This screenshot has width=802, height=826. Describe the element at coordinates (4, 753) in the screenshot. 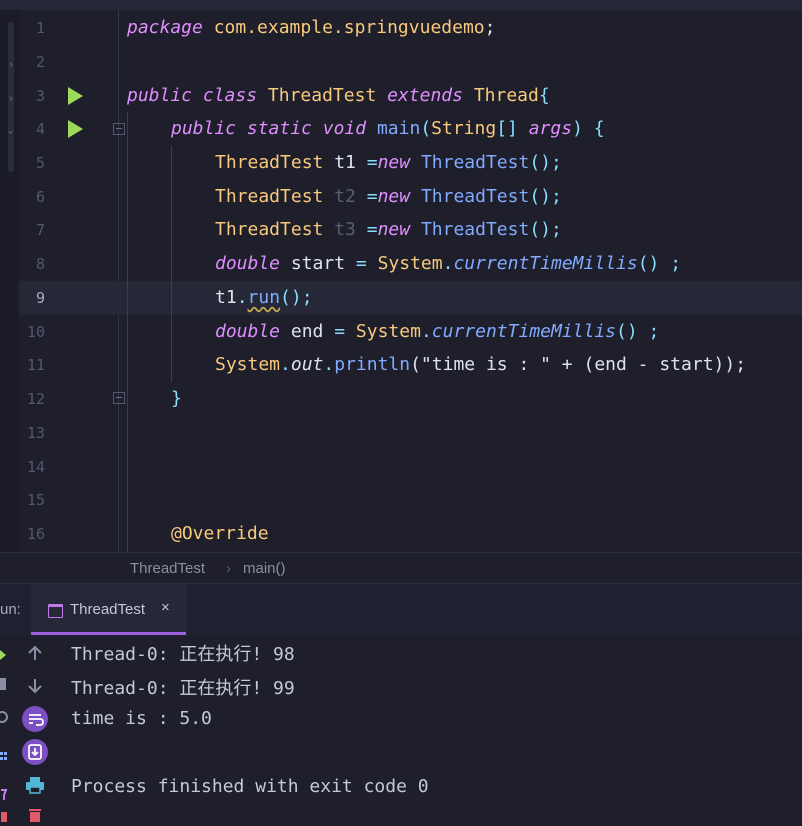

I see `layout-icon` at that location.